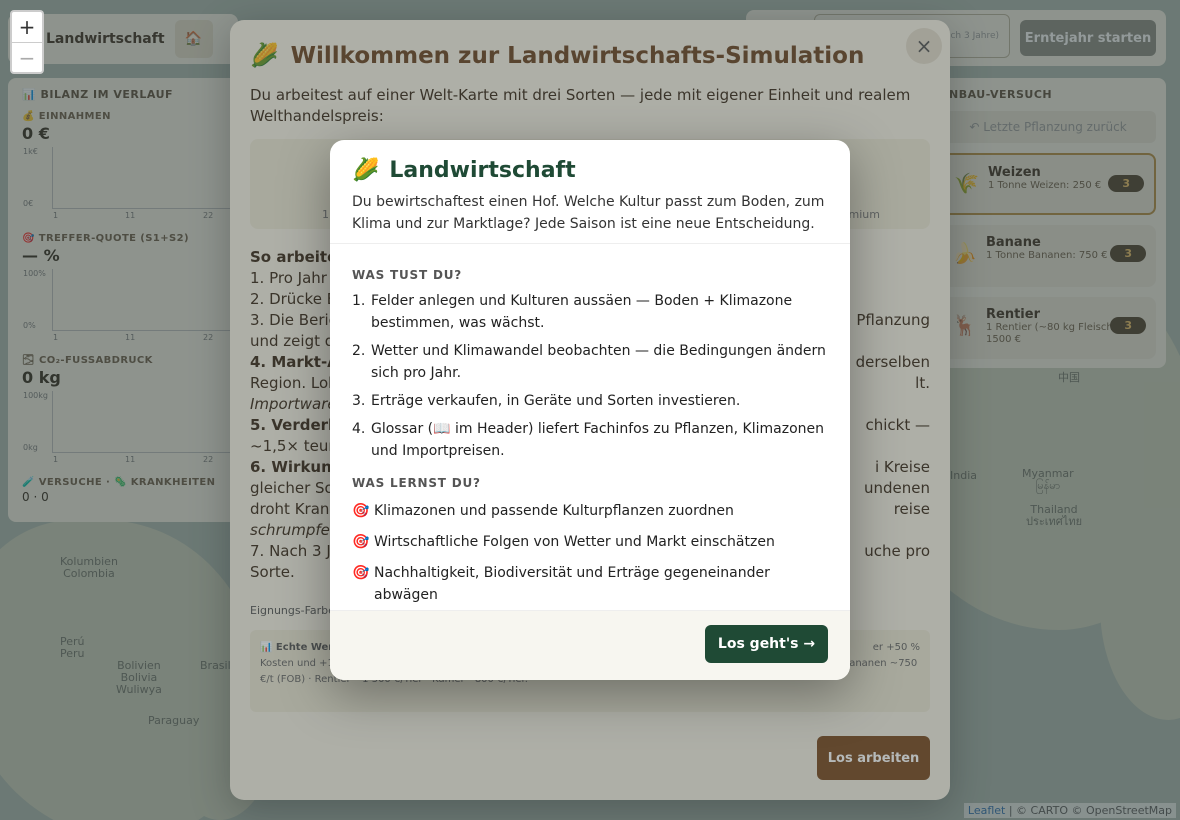 The width and height of the screenshot is (1180, 820). I want to click on section-what-you-do: WAS TUST DU?, so click(407, 275).